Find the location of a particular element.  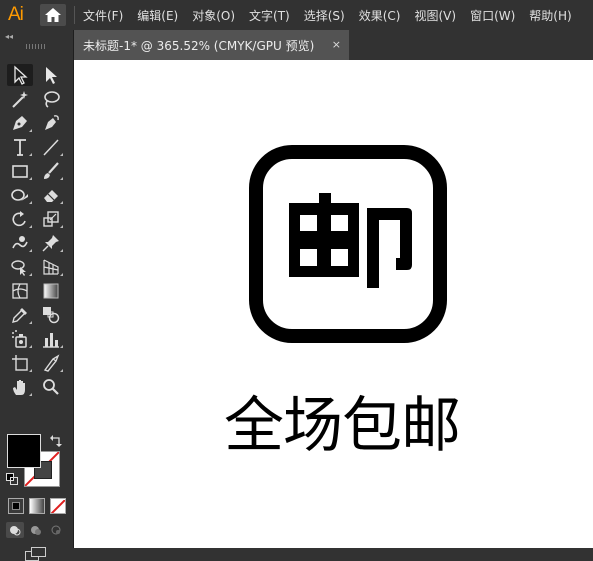

perspective-grid-tool is located at coordinates (51, 267).